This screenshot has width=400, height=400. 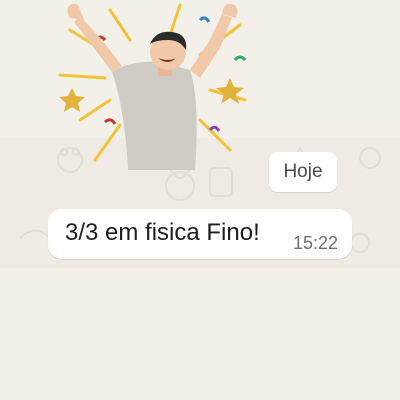 I want to click on date-chip-label: Hoje, so click(x=303, y=171).